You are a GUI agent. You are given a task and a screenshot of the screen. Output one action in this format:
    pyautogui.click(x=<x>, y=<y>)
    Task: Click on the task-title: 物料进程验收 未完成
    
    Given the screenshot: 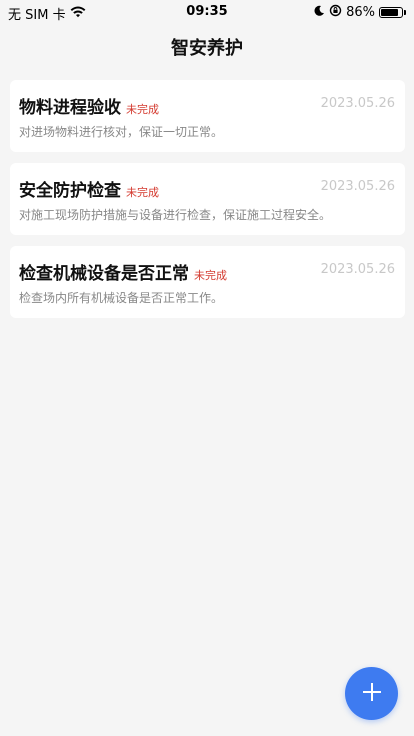 What is the action you would take?
    pyautogui.click(x=89, y=105)
    